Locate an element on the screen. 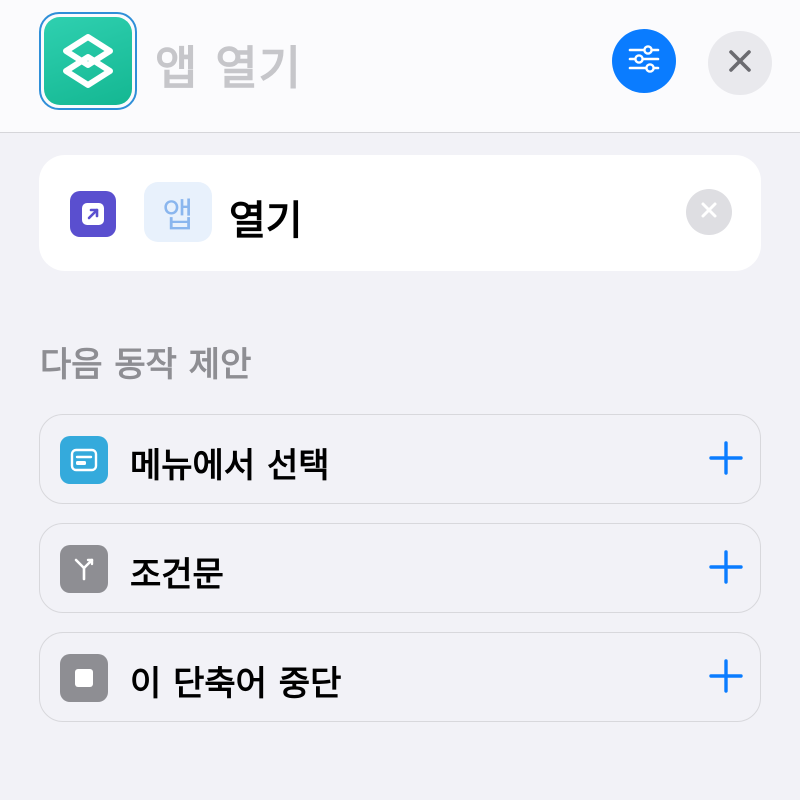  settings-button is located at coordinates (644, 61).